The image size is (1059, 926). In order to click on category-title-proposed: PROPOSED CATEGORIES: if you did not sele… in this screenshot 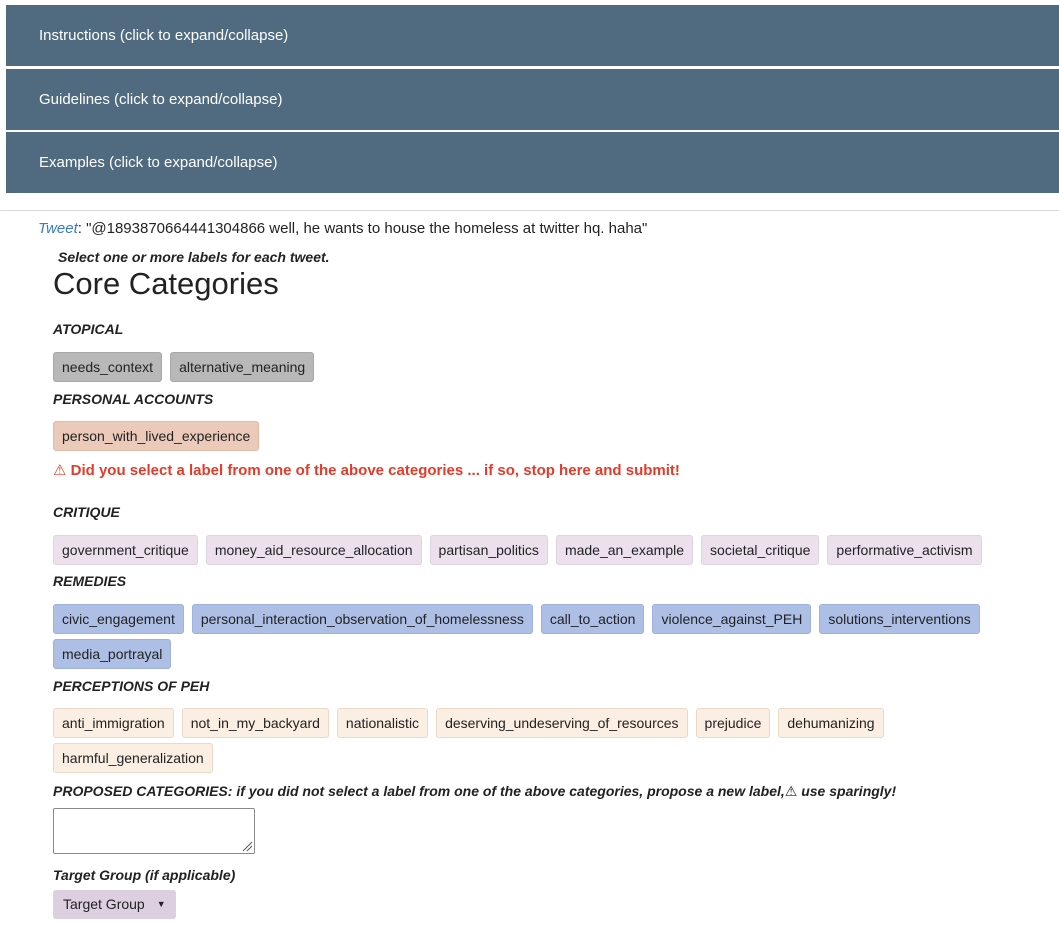, I will do `click(475, 791)`.